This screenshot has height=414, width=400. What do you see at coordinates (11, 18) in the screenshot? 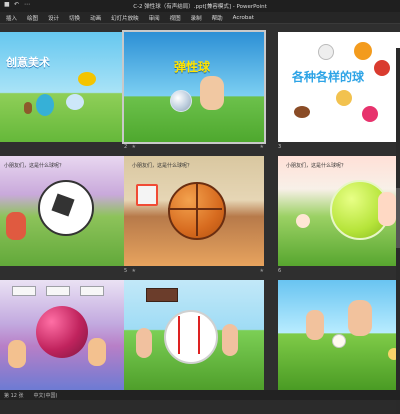
I see `tab-insert: 插入` at bounding box center [11, 18].